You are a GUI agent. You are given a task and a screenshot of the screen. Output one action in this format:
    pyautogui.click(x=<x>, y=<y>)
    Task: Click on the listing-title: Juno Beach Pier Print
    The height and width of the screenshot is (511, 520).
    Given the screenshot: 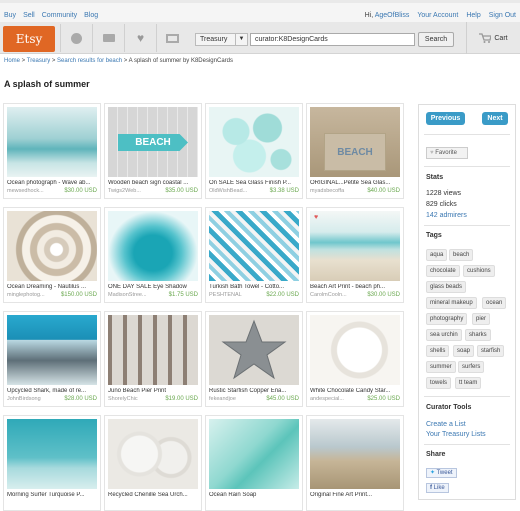 What is the action you would take?
    pyautogui.click(x=154, y=391)
    